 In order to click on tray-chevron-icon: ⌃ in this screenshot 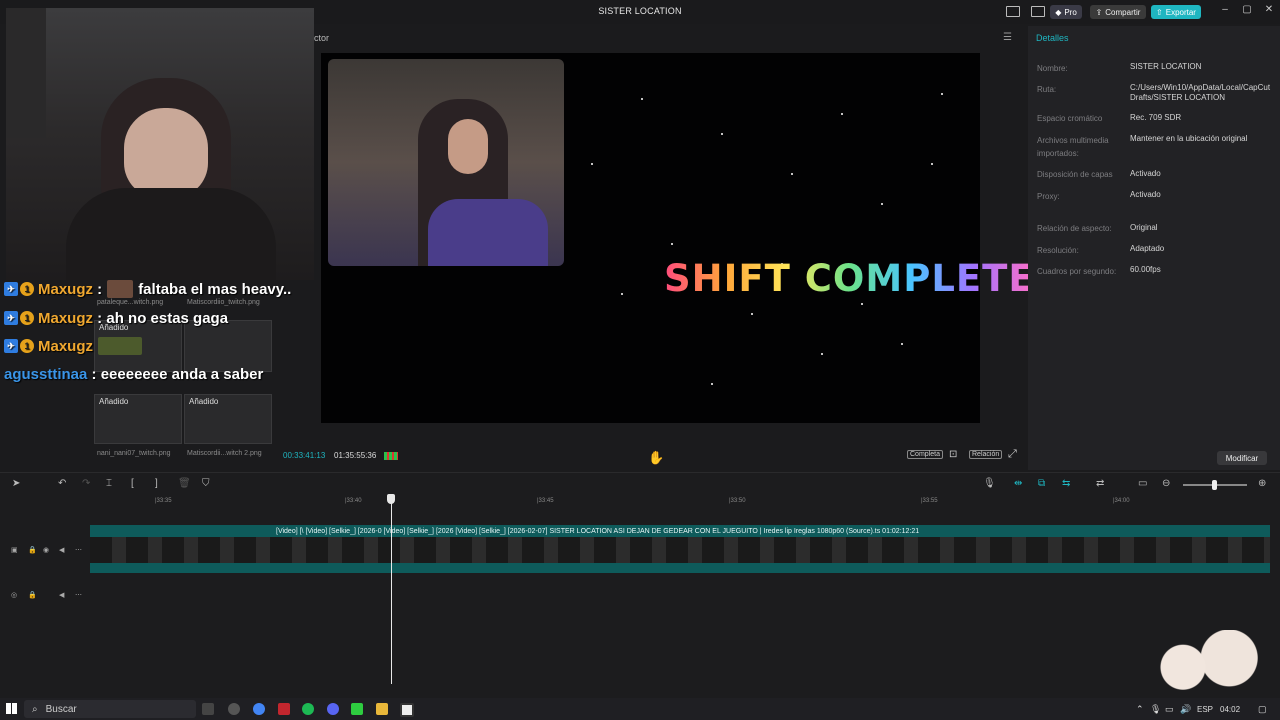, I will do `click(1140, 709)`.